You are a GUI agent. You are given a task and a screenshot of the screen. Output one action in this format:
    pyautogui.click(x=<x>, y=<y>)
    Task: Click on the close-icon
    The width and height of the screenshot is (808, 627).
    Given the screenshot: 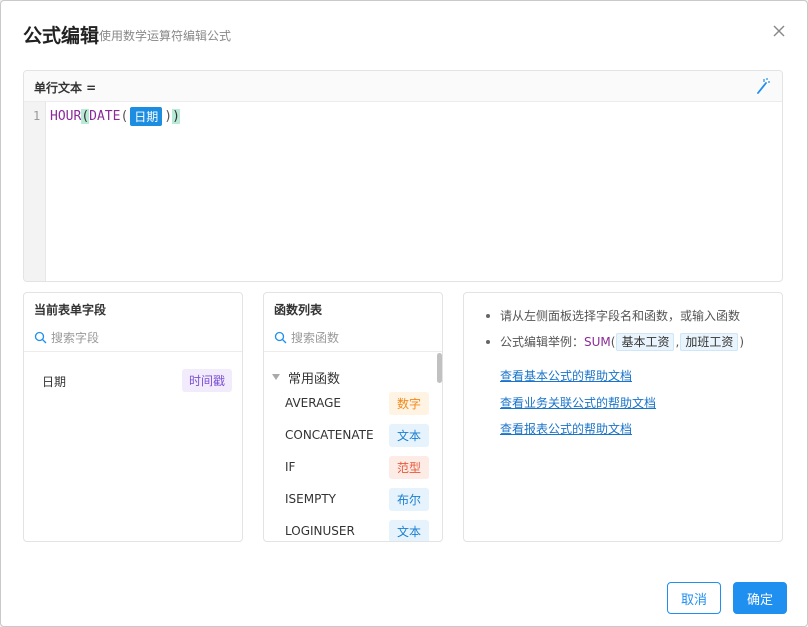 What is the action you would take?
    pyautogui.click(x=779, y=31)
    